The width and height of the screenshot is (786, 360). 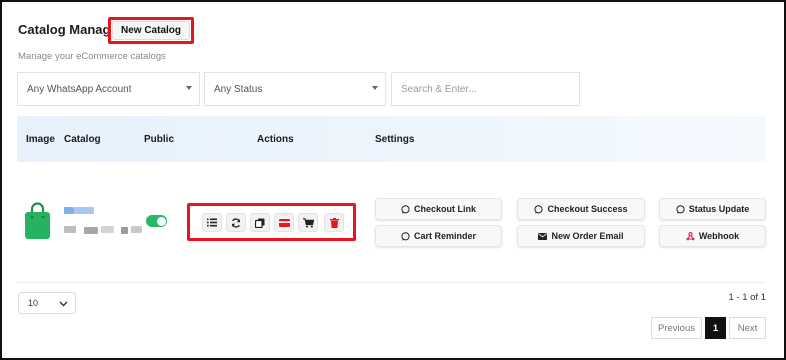 I want to click on card-icon, so click(x=284, y=222).